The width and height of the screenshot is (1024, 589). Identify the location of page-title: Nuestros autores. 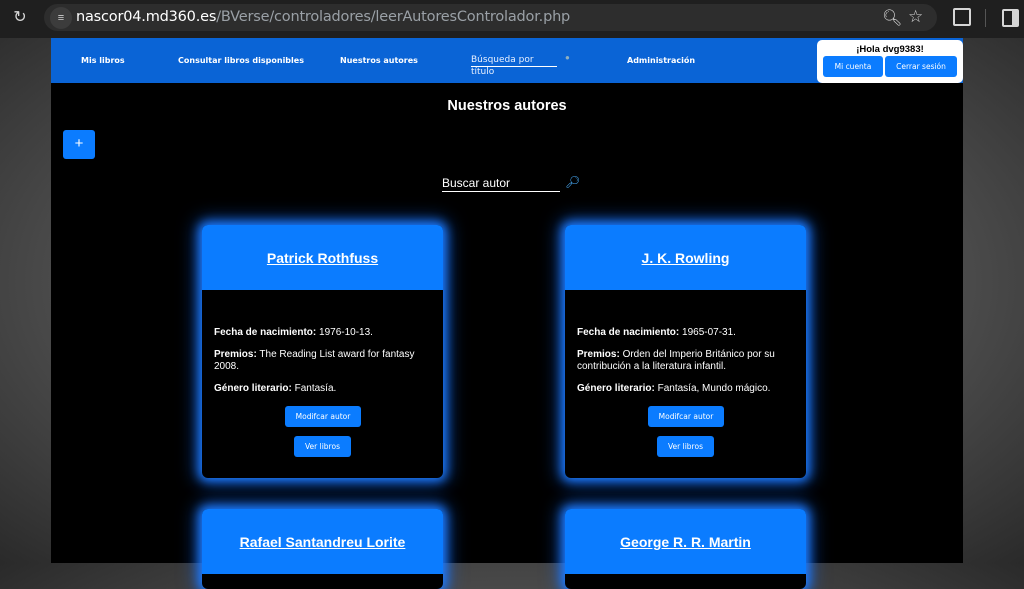
(507, 106).